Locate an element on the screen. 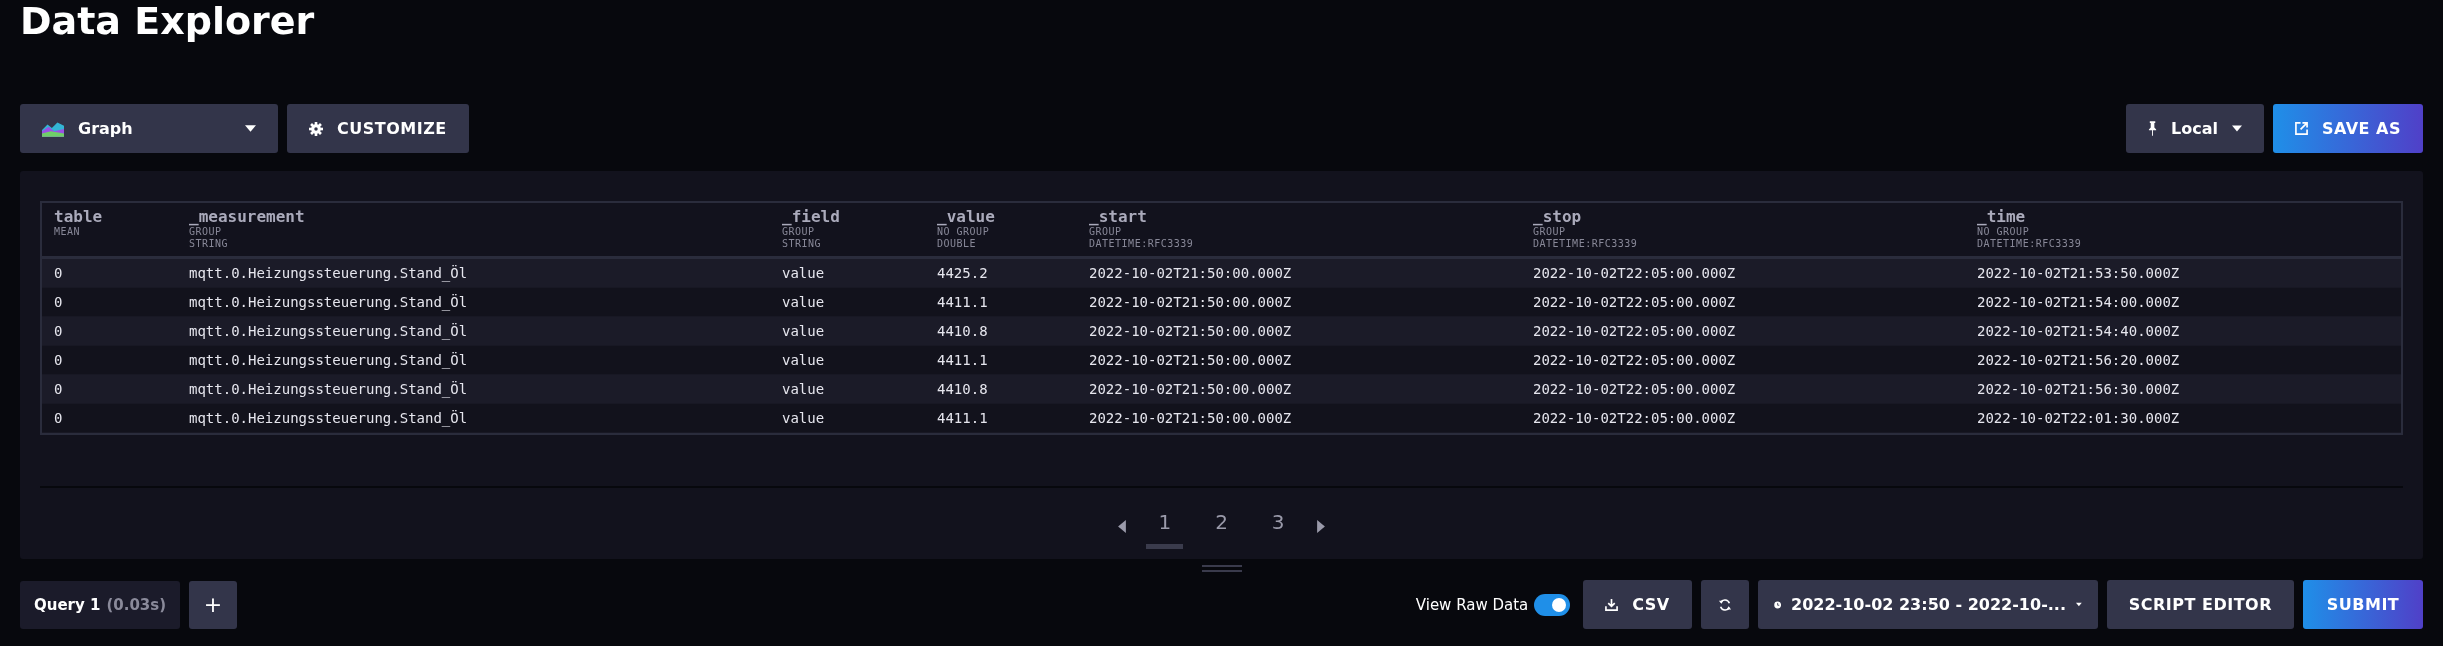  refresh-button is located at coordinates (1724, 604).